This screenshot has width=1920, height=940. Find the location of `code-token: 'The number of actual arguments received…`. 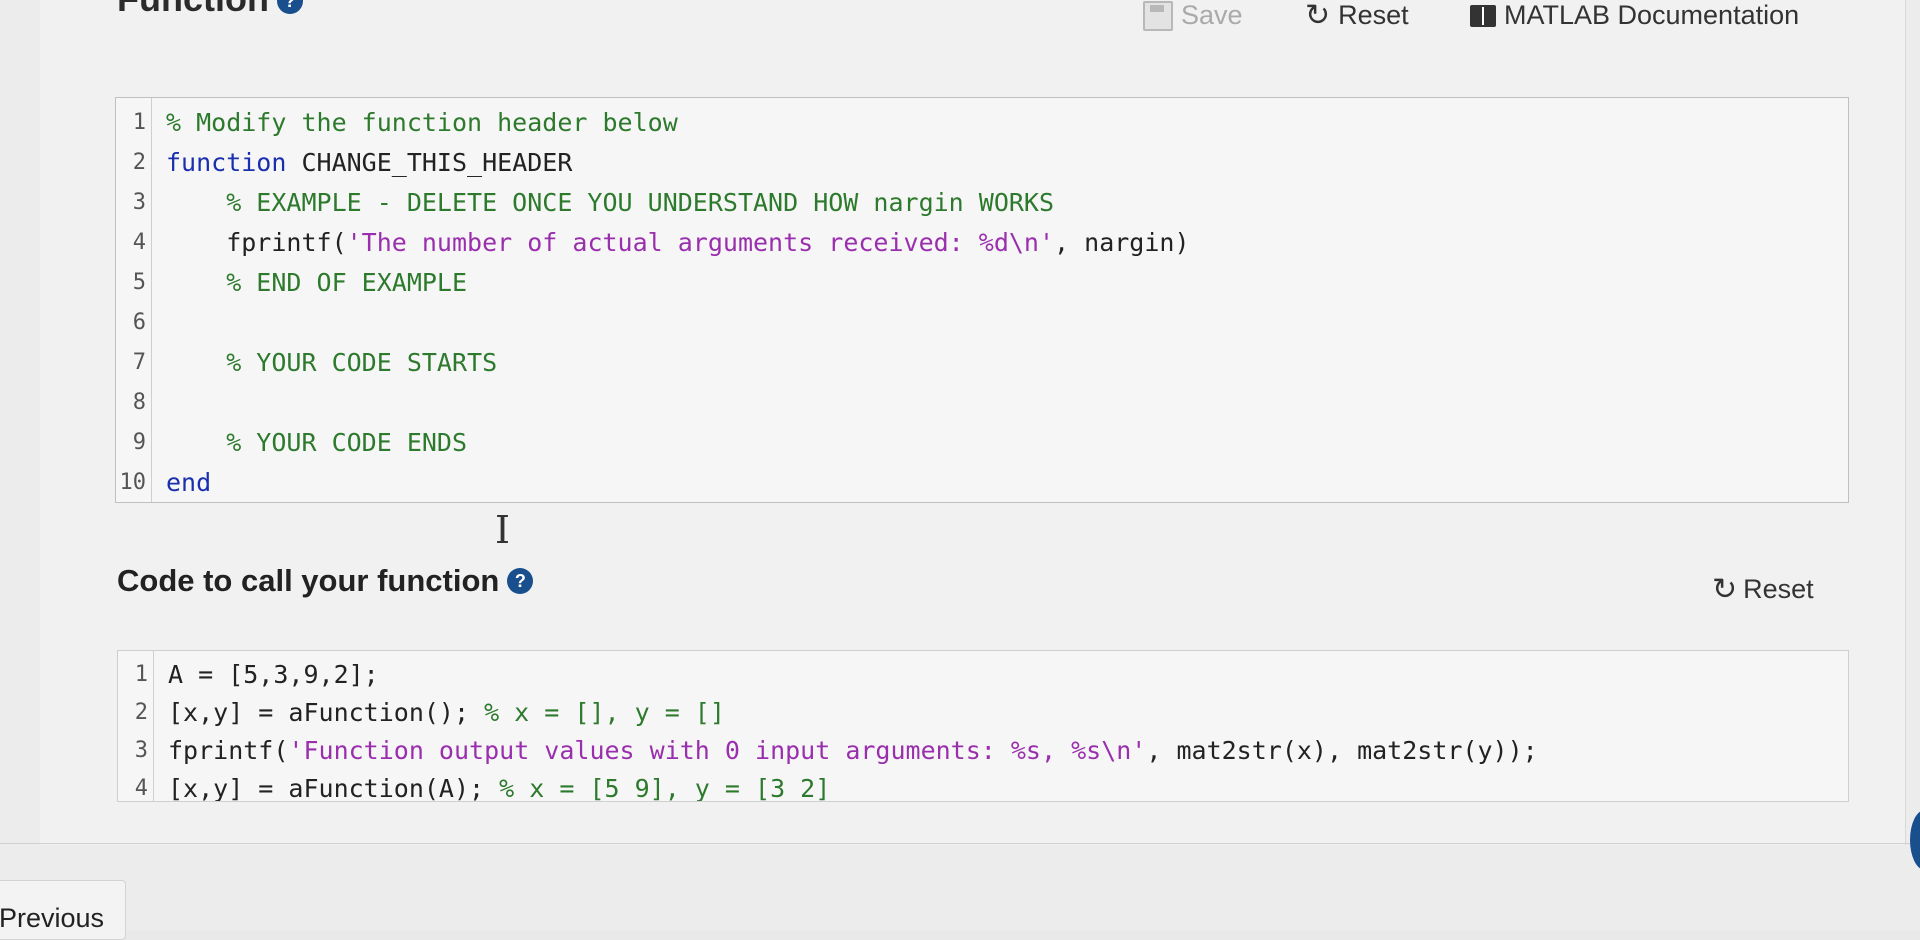

code-token: 'The number of actual arguments received… is located at coordinates (700, 242).